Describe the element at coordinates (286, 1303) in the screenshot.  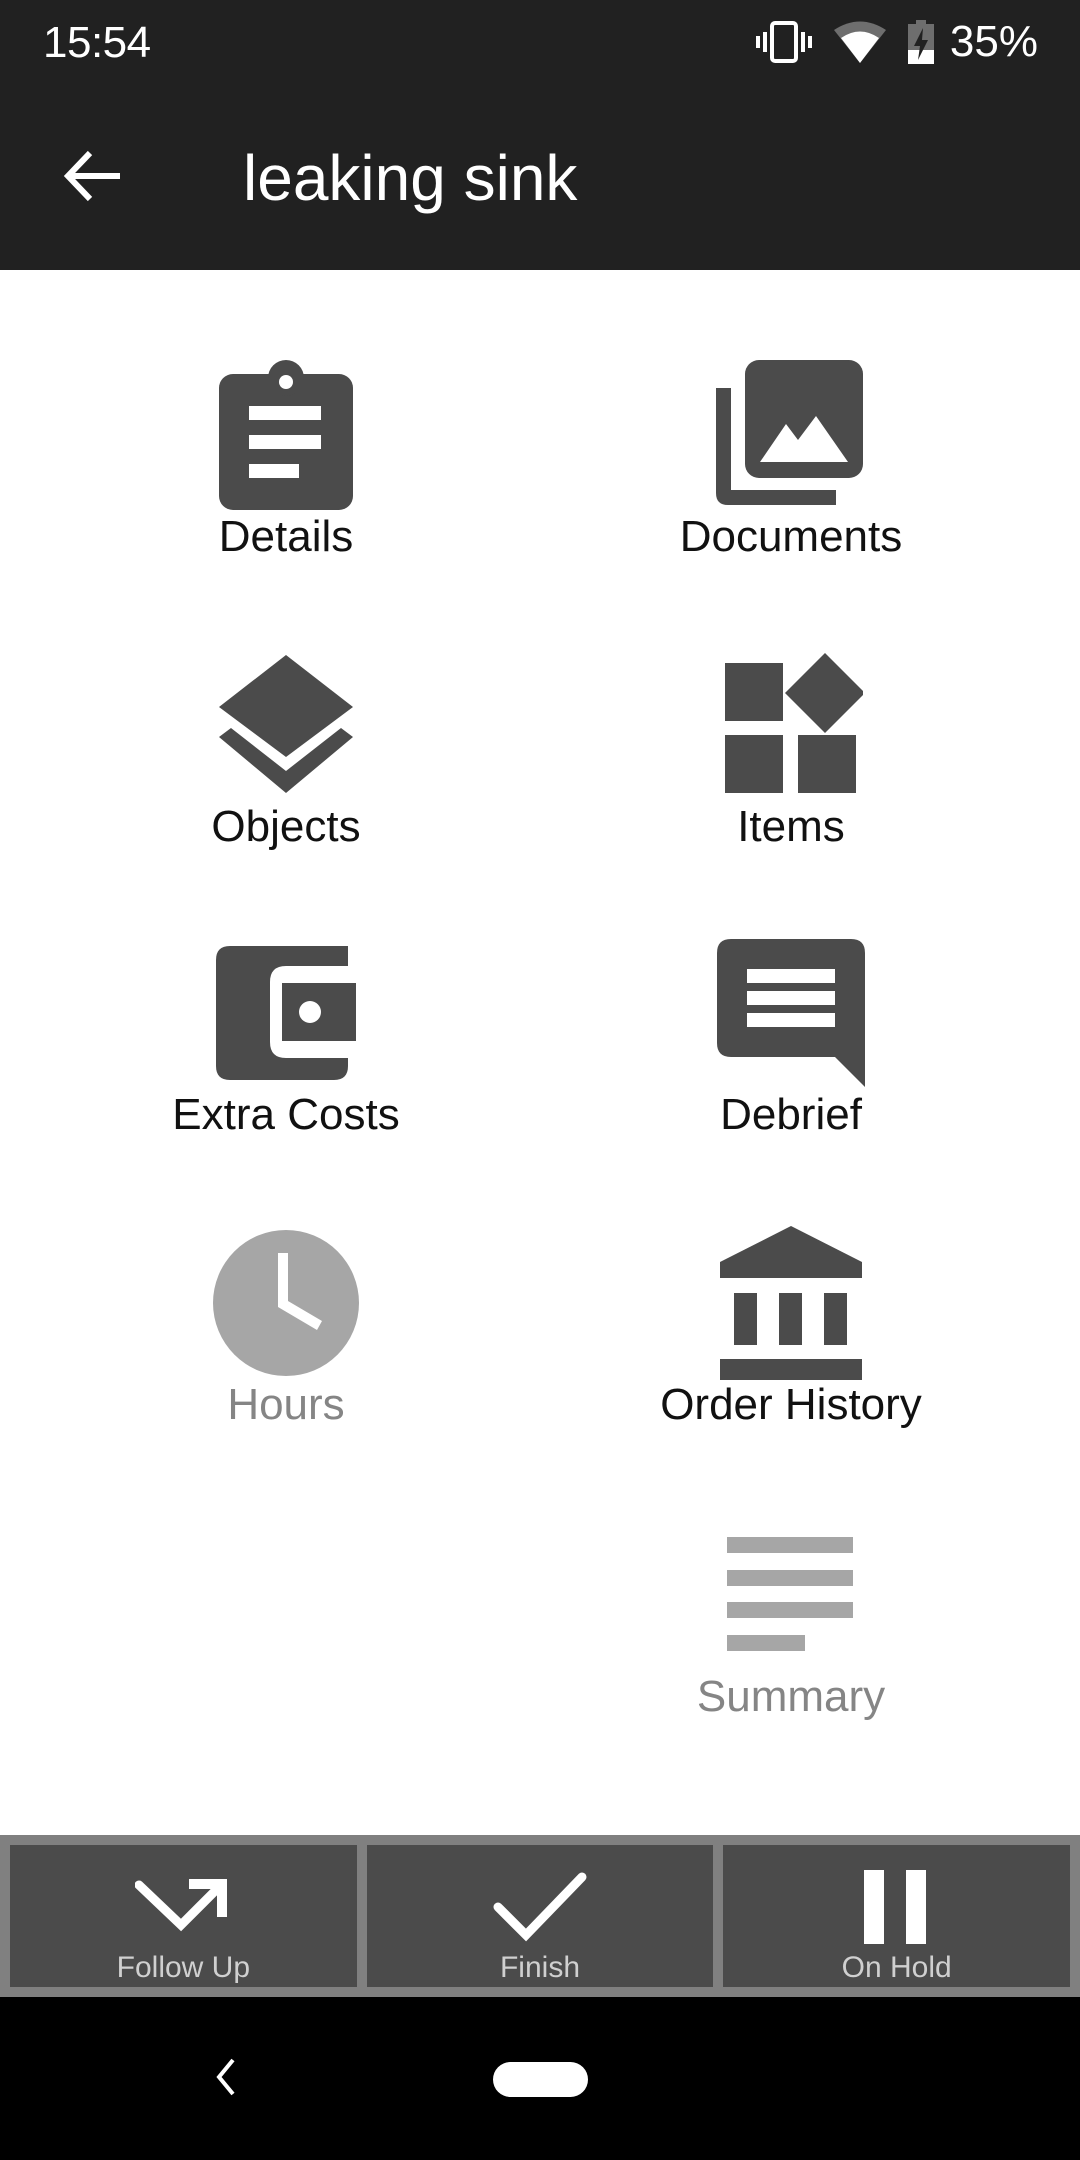
I see `clock-icon` at that location.